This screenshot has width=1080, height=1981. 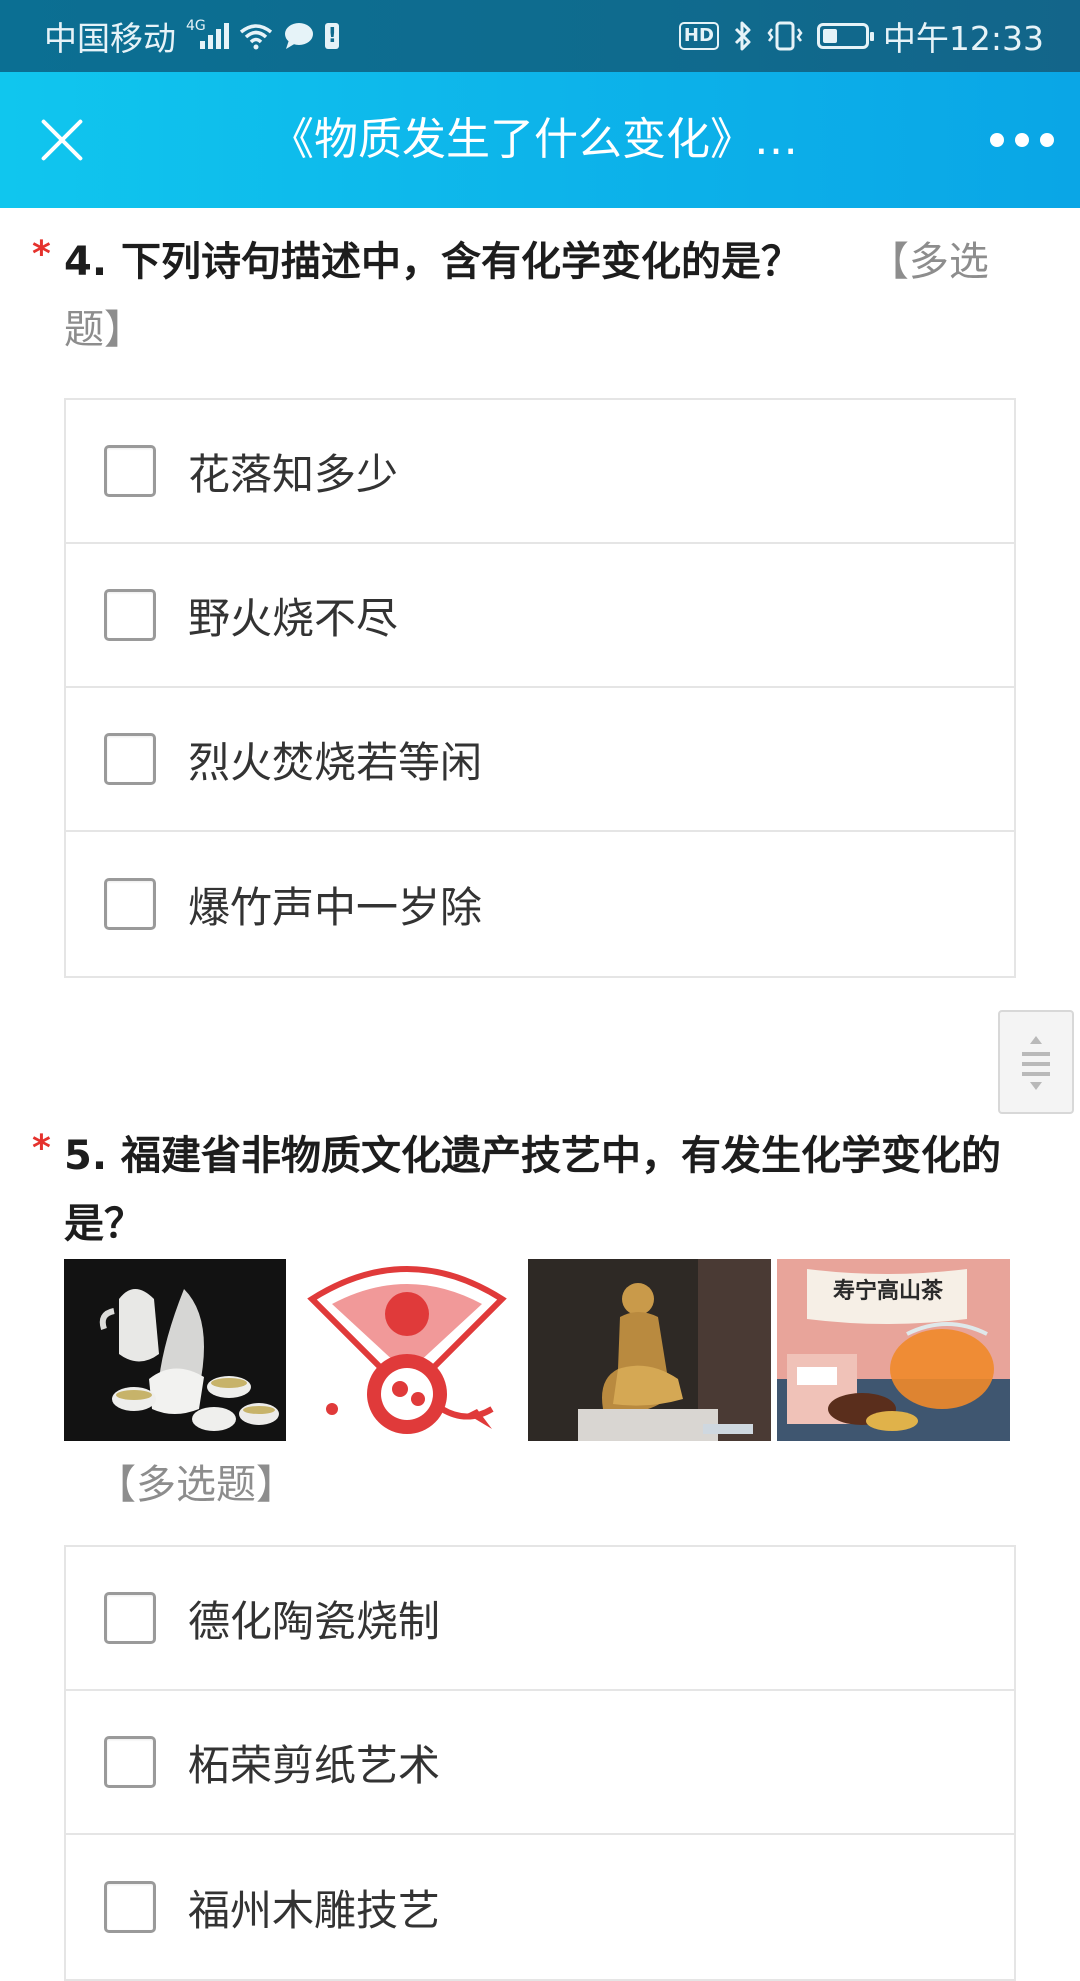 What do you see at coordinates (196, 26) in the screenshot?
I see `network-type: 4G` at bounding box center [196, 26].